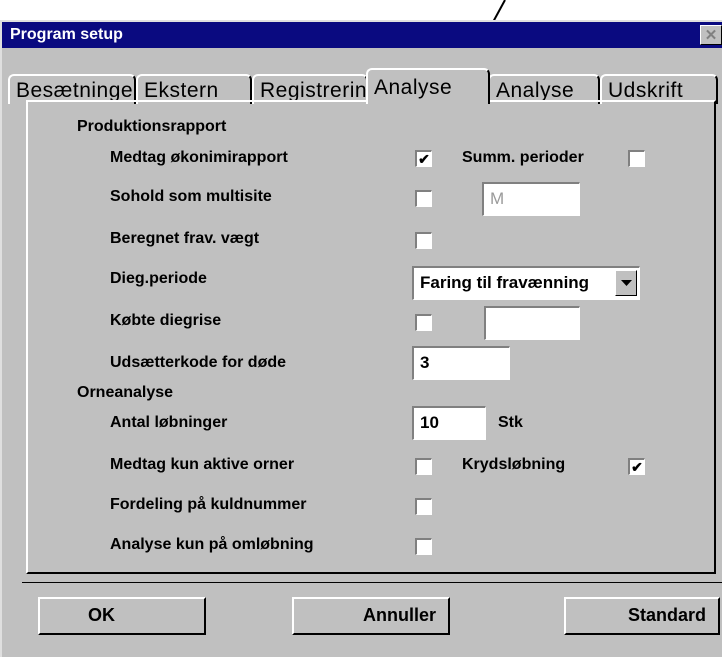  What do you see at coordinates (505, 282) in the screenshot?
I see `dieg-periode-value: Faring til fravænning` at bounding box center [505, 282].